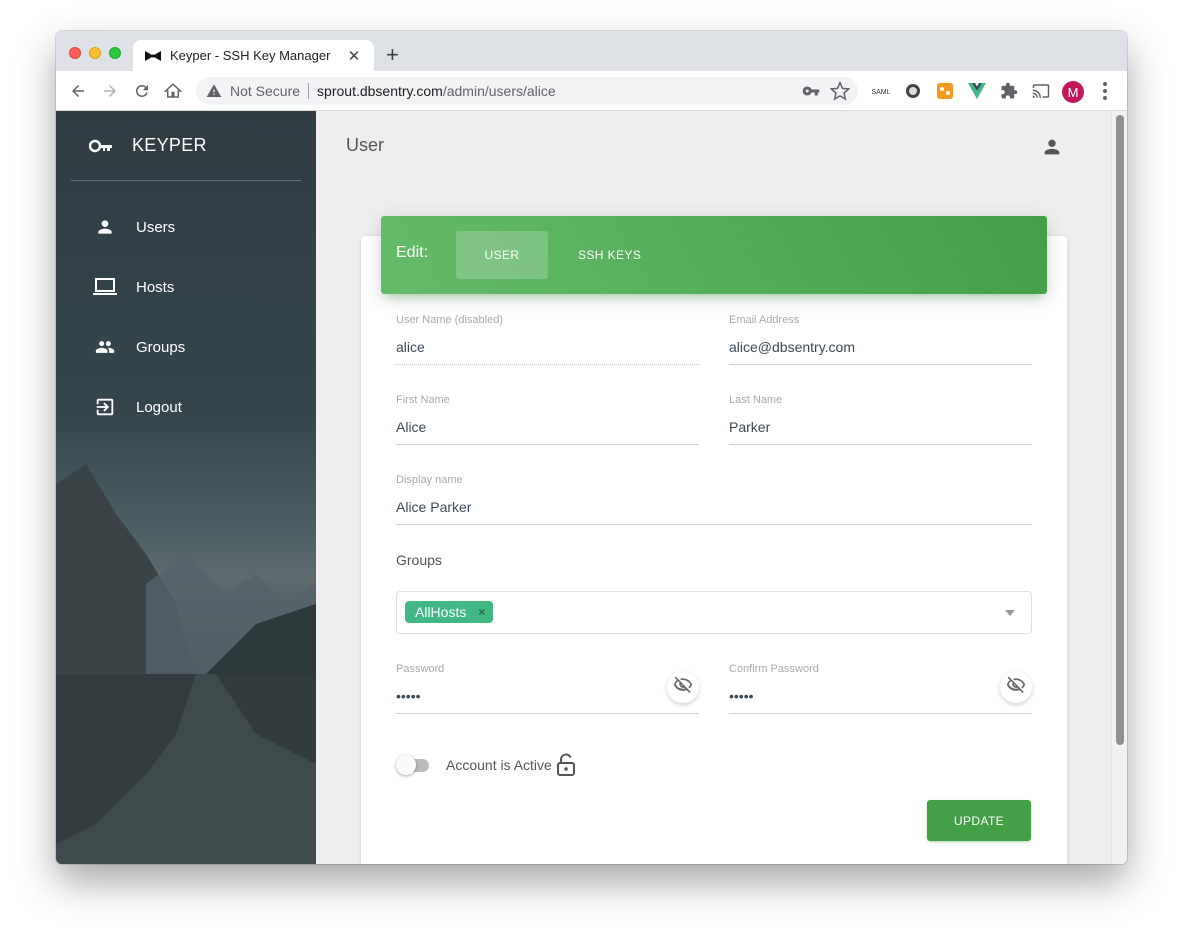 The height and width of the screenshot is (944, 1183). What do you see at coordinates (764, 320) in the screenshot?
I see `email-label: Email Address` at bounding box center [764, 320].